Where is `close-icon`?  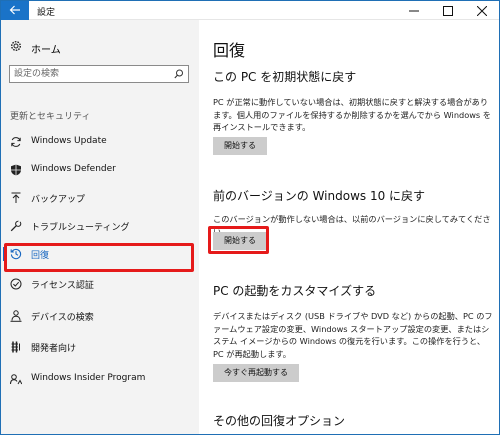
close-icon is located at coordinates (482, 11).